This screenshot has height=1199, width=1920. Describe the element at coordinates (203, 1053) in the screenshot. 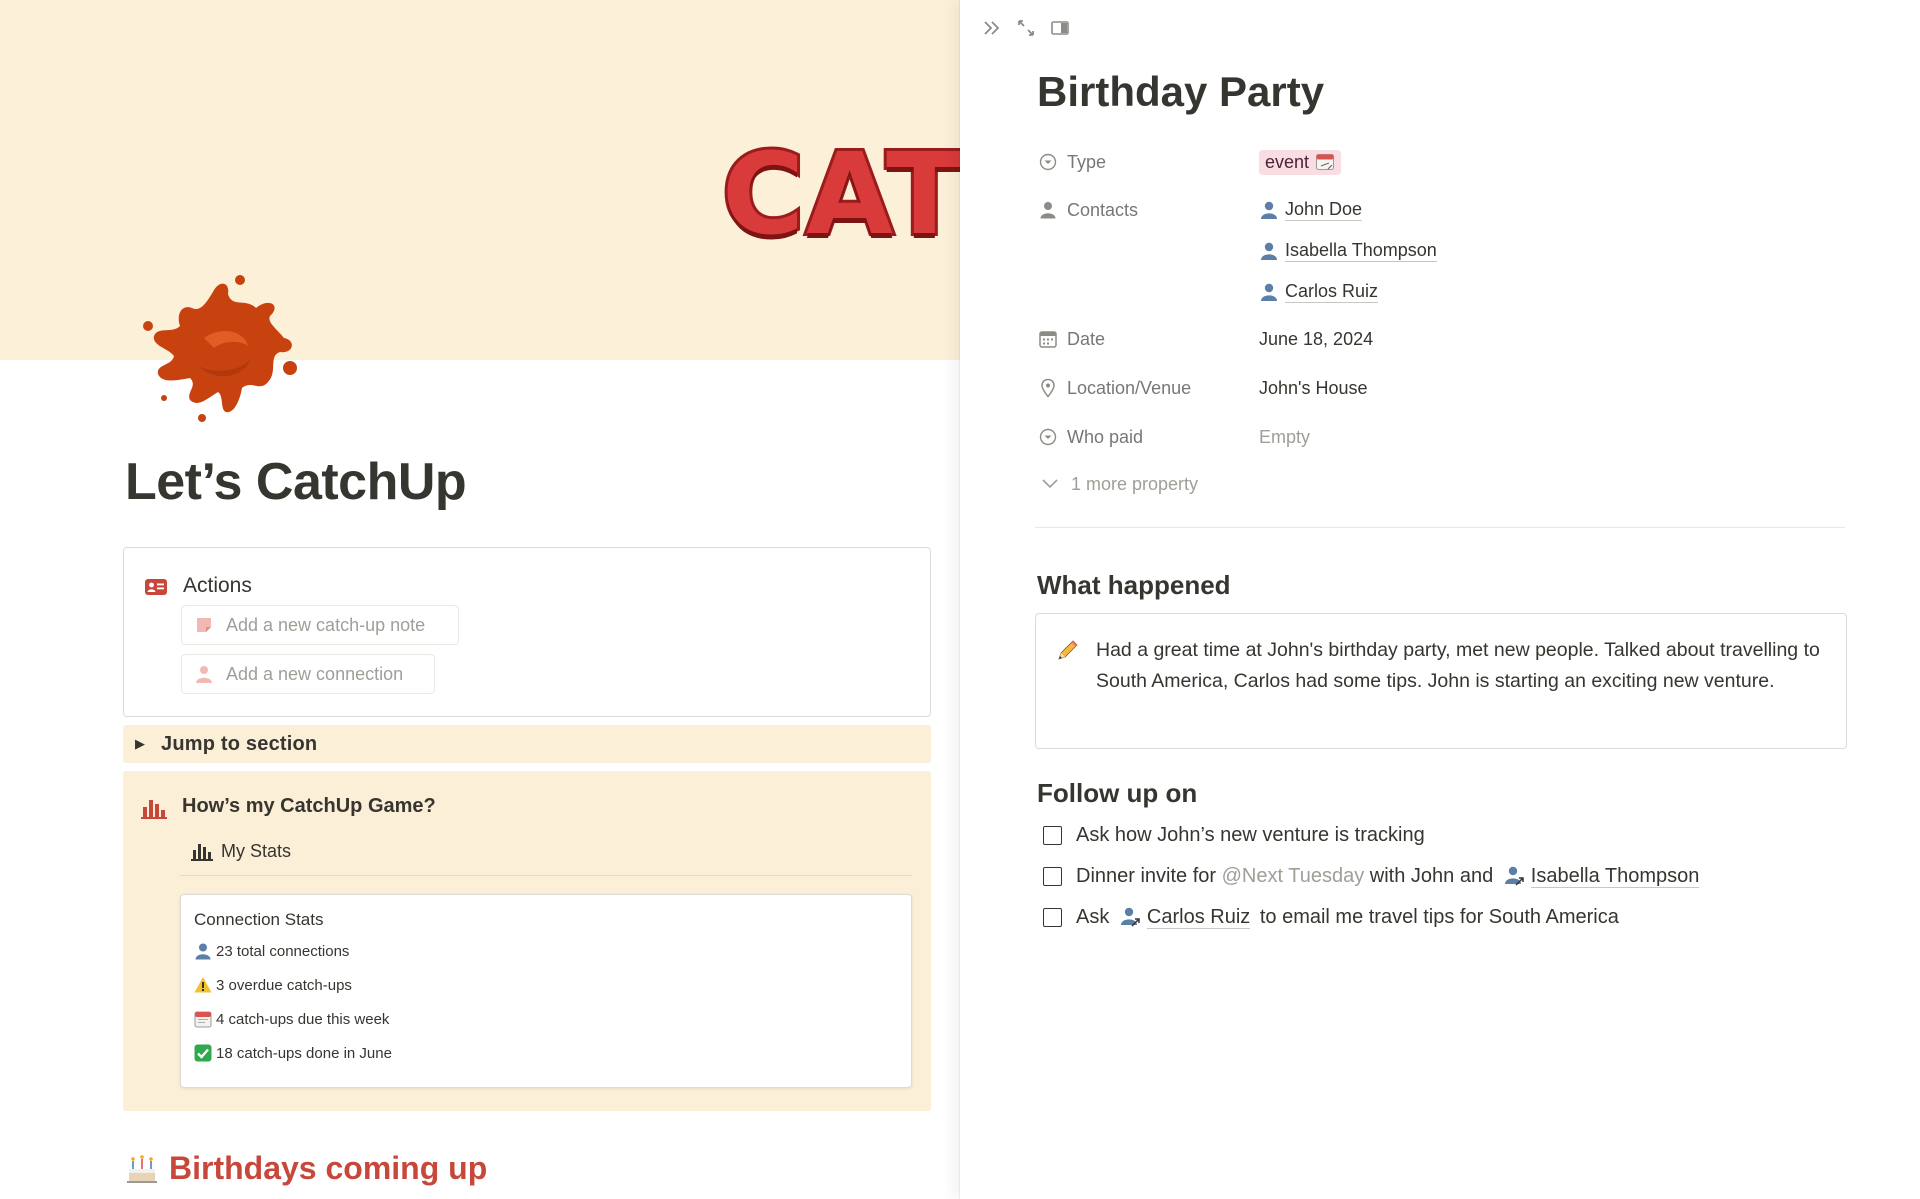

I see `check-icon` at that location.